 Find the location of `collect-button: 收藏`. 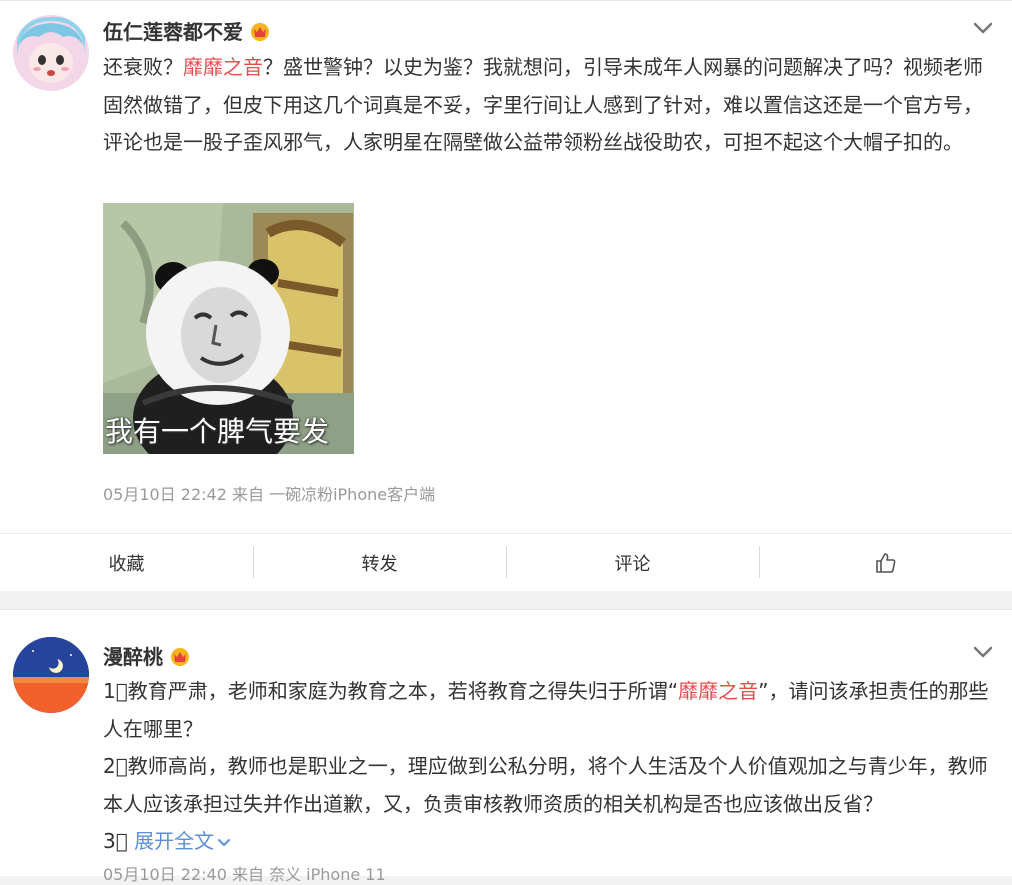

collect-button: 收藏 is located at coordinates (126, 562).